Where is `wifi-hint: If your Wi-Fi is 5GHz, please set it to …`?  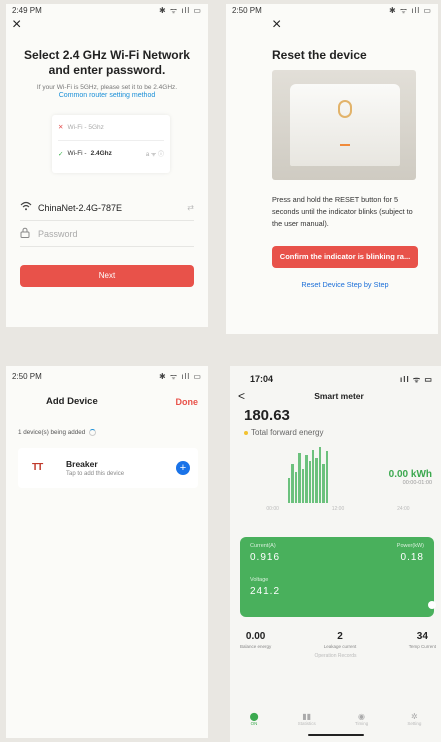 wifi-hint: If your Wi-Fi is 5GHz, please set it to … is located at coordinates (107, 87).